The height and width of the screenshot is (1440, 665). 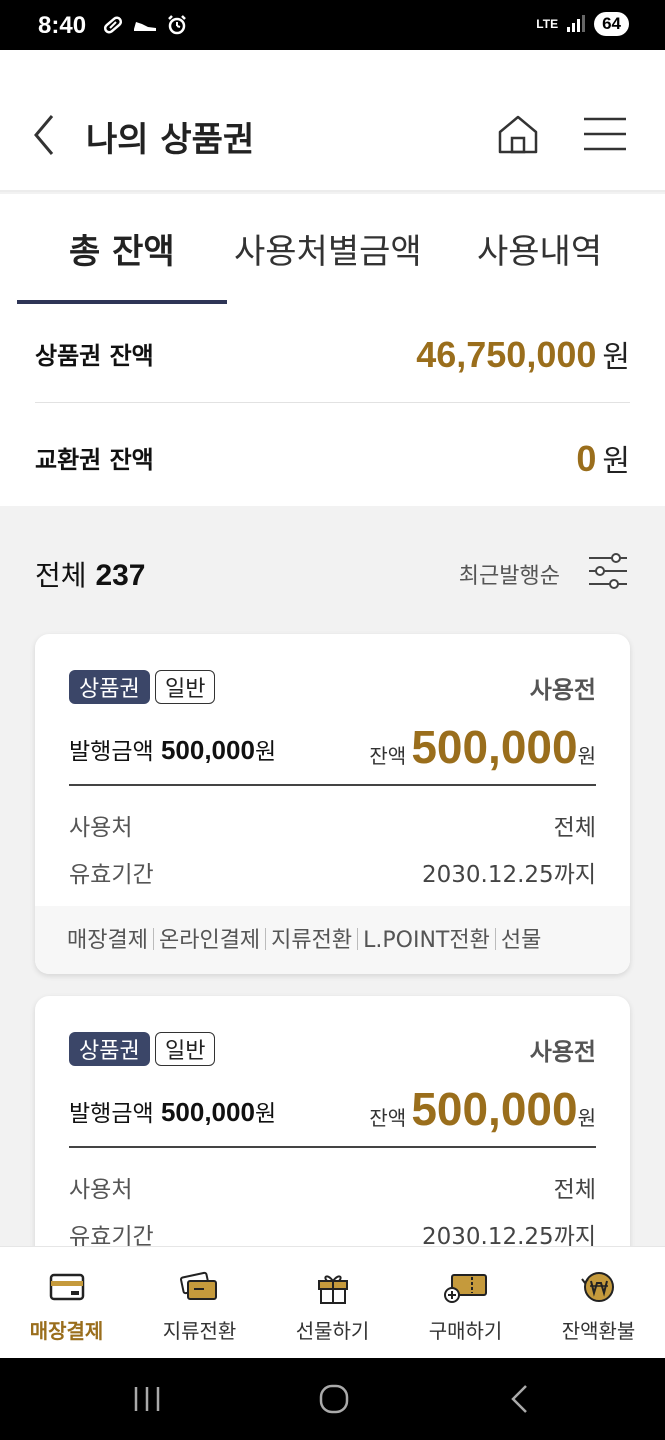 What do you see at coordinates (332, 1331) in the screenshot?
I see `nav-gift-label: 선물하기` at bounding box center [332, 1331].